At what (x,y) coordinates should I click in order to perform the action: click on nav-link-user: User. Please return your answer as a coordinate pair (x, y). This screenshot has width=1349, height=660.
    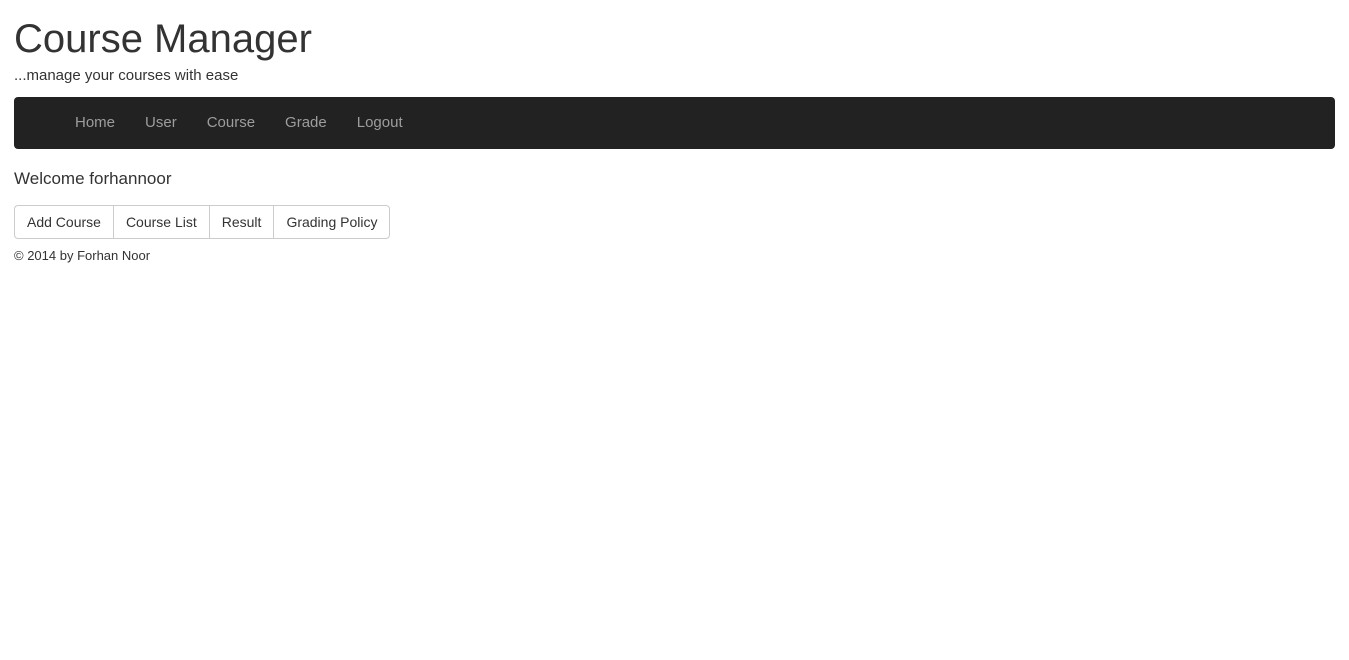
    Looking at the image, I should click on (161, 123).